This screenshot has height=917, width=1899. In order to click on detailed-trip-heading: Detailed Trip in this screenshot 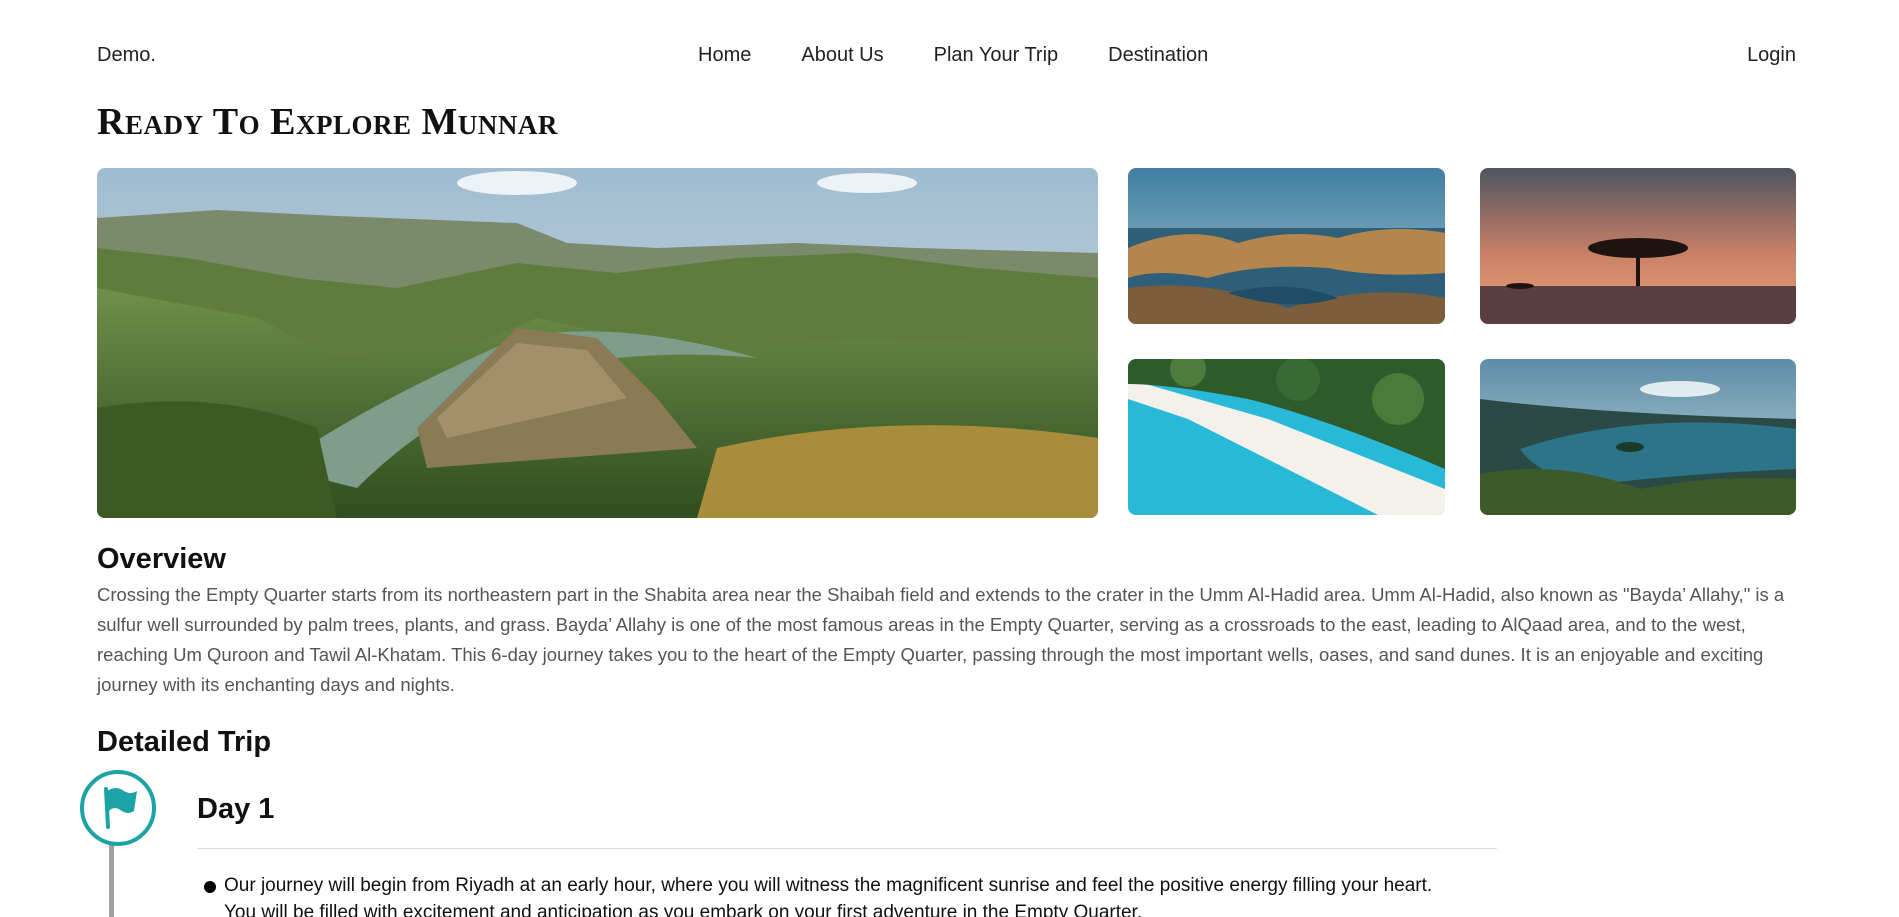, I will do `click(184, 742)`.